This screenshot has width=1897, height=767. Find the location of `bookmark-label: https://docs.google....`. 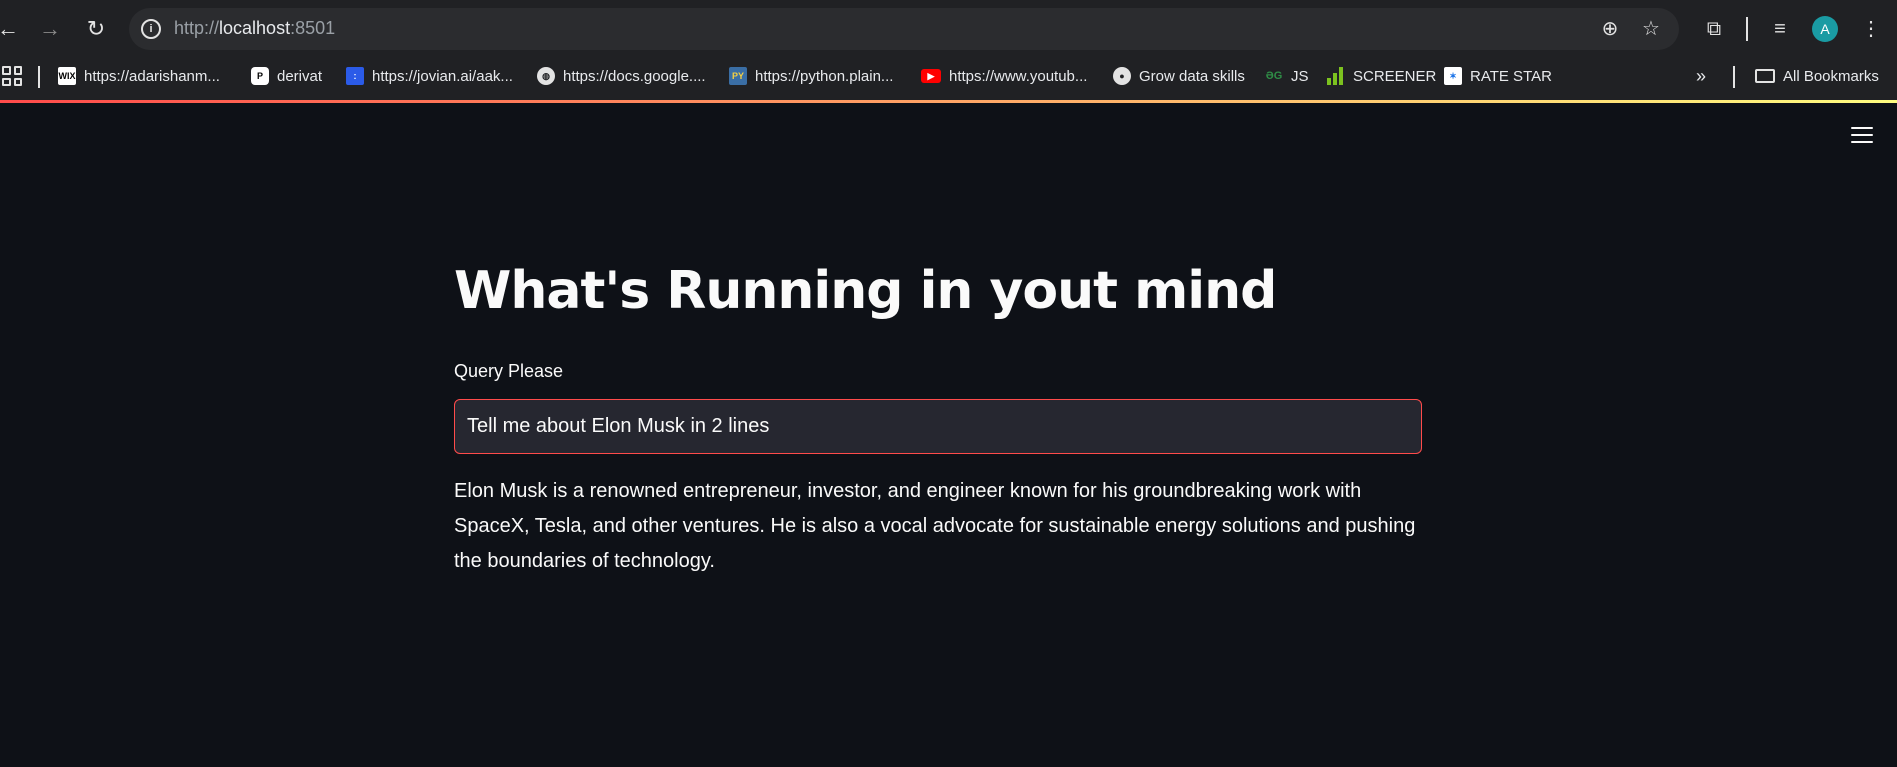

bookmark-label: https://docs.google.... is located at coordinates (634, 76).